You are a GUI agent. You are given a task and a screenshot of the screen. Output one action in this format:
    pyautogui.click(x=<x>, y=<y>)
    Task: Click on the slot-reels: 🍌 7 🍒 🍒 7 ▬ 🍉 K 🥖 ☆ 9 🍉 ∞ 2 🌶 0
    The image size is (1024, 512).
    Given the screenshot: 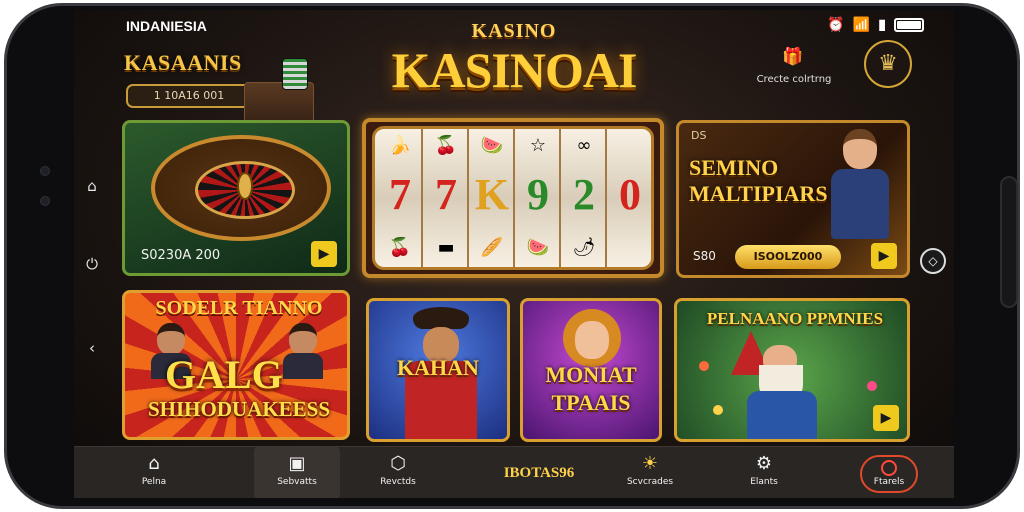 What is the action you would take?
    pyautogui.click(x=513, y=198)
    